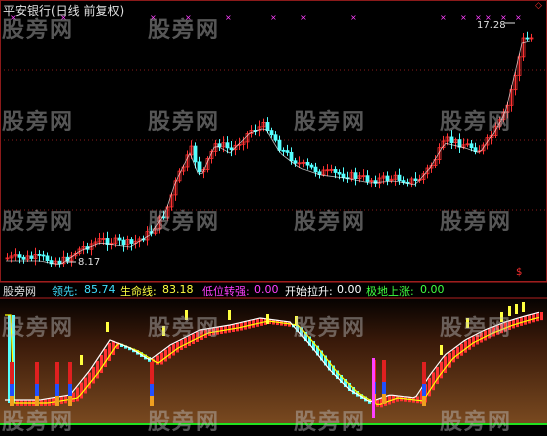 This screenshot has height=436, width=547. Describe the element at coordinates (226, 291) in the screenshot. I see `low-turn-strong-label: 低位转强:` at that location.